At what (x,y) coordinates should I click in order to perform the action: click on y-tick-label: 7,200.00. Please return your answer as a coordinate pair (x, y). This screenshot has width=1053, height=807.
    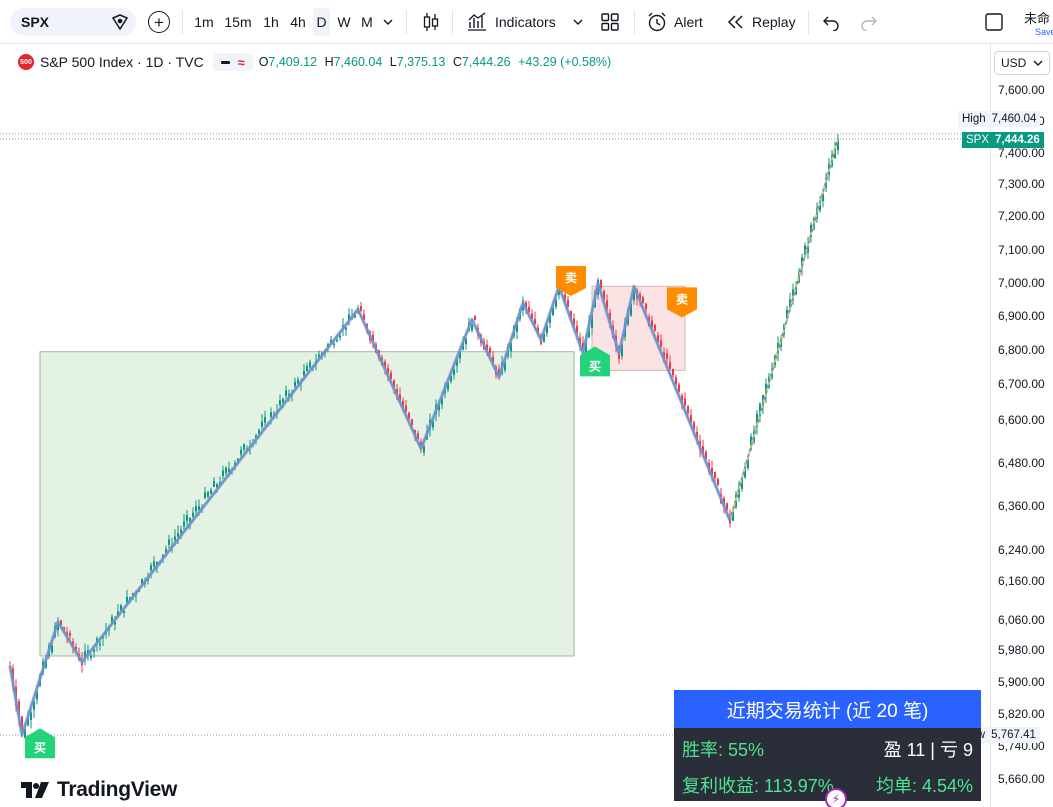
    Looking at the image, I should click on (1021, 216).